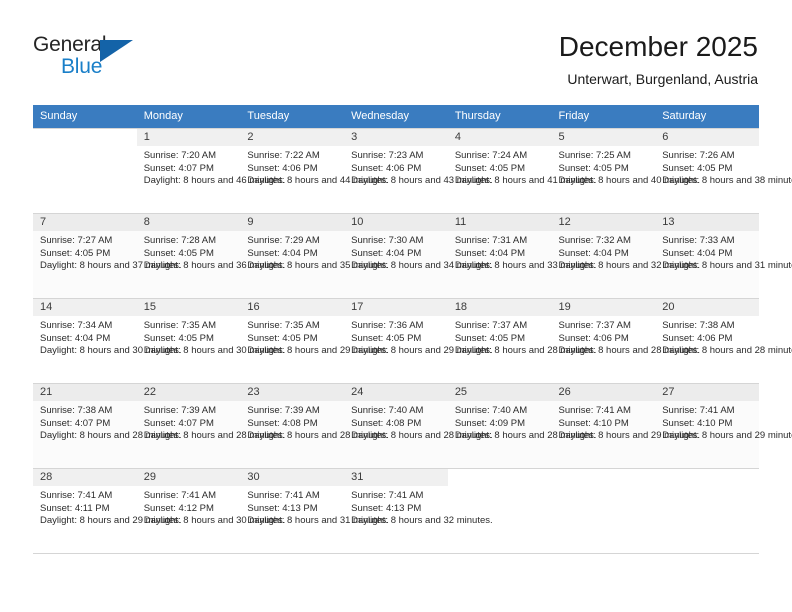  Describe the element at coordinates (292, 307) in the screenshot. I see `day-number: 16` at that location.